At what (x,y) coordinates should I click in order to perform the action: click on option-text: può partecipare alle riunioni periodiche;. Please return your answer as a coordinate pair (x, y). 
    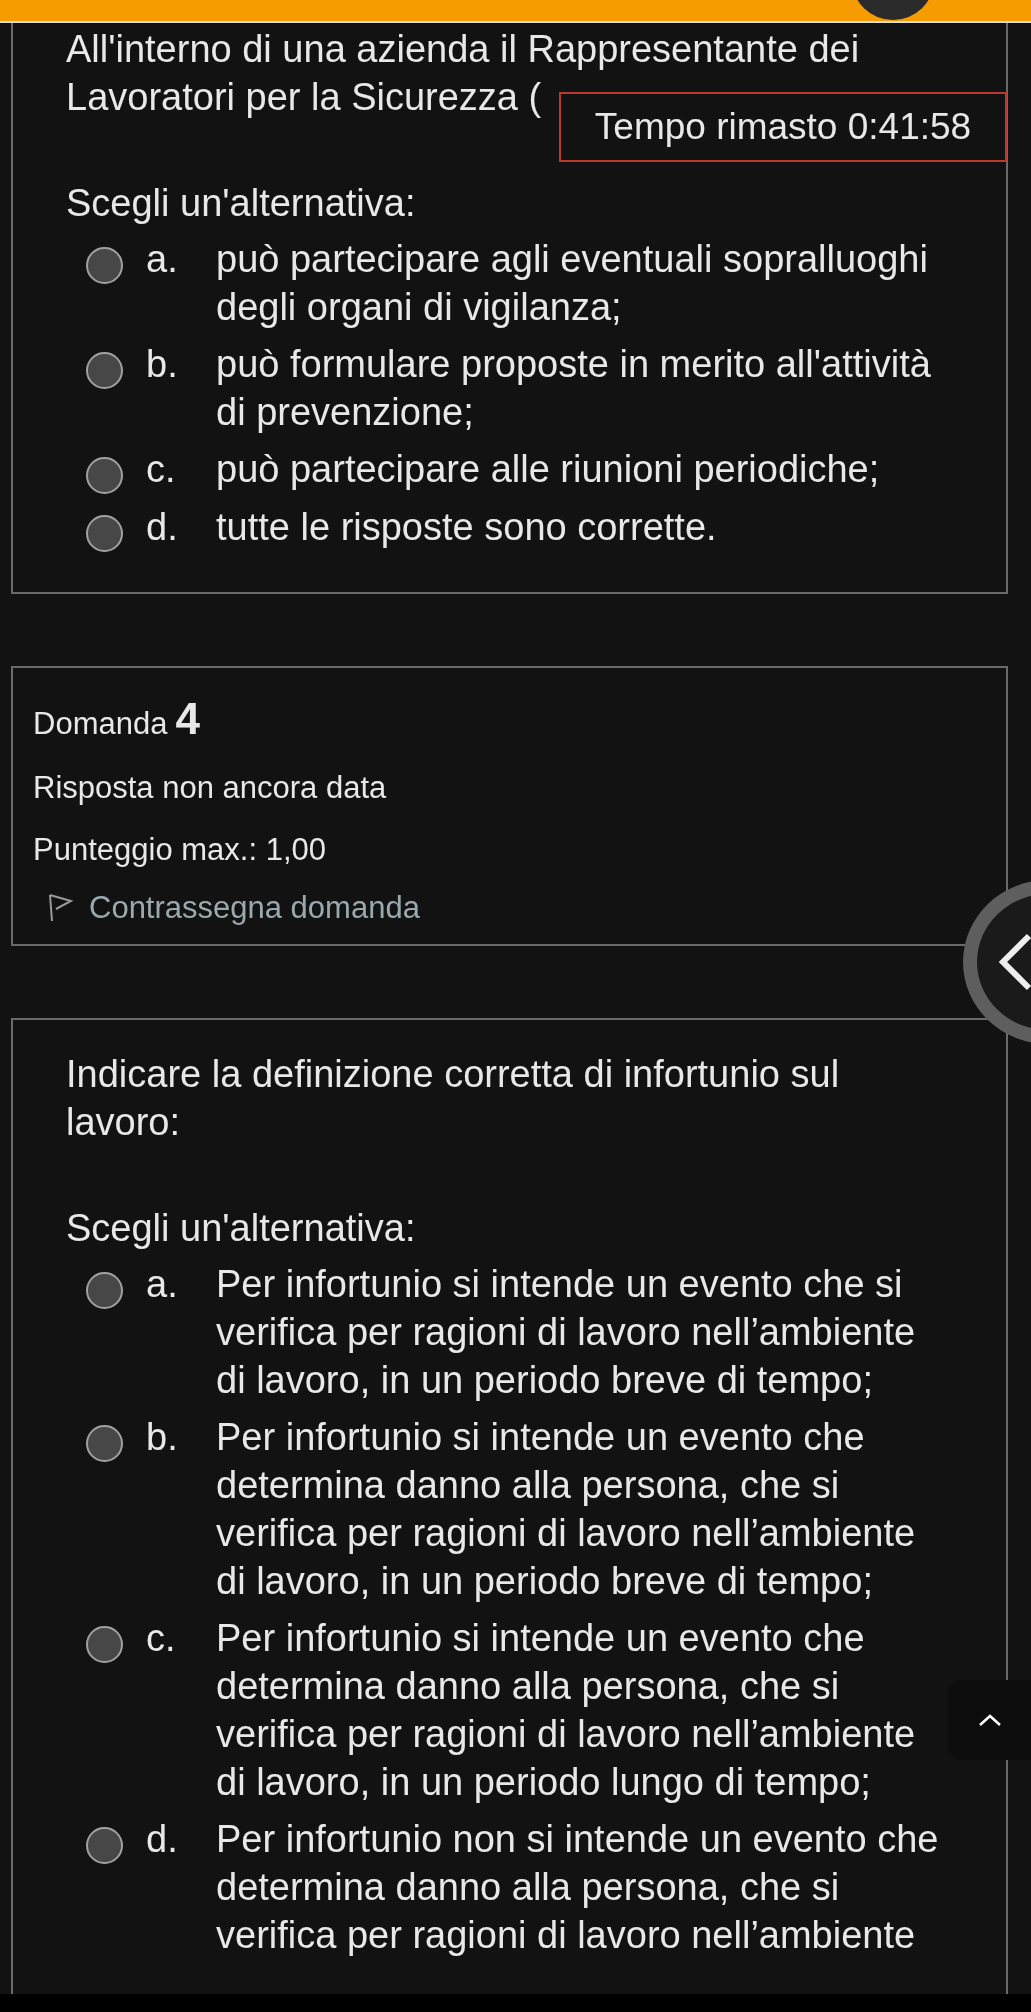
    Looking at the image, I should click on (583, 469).